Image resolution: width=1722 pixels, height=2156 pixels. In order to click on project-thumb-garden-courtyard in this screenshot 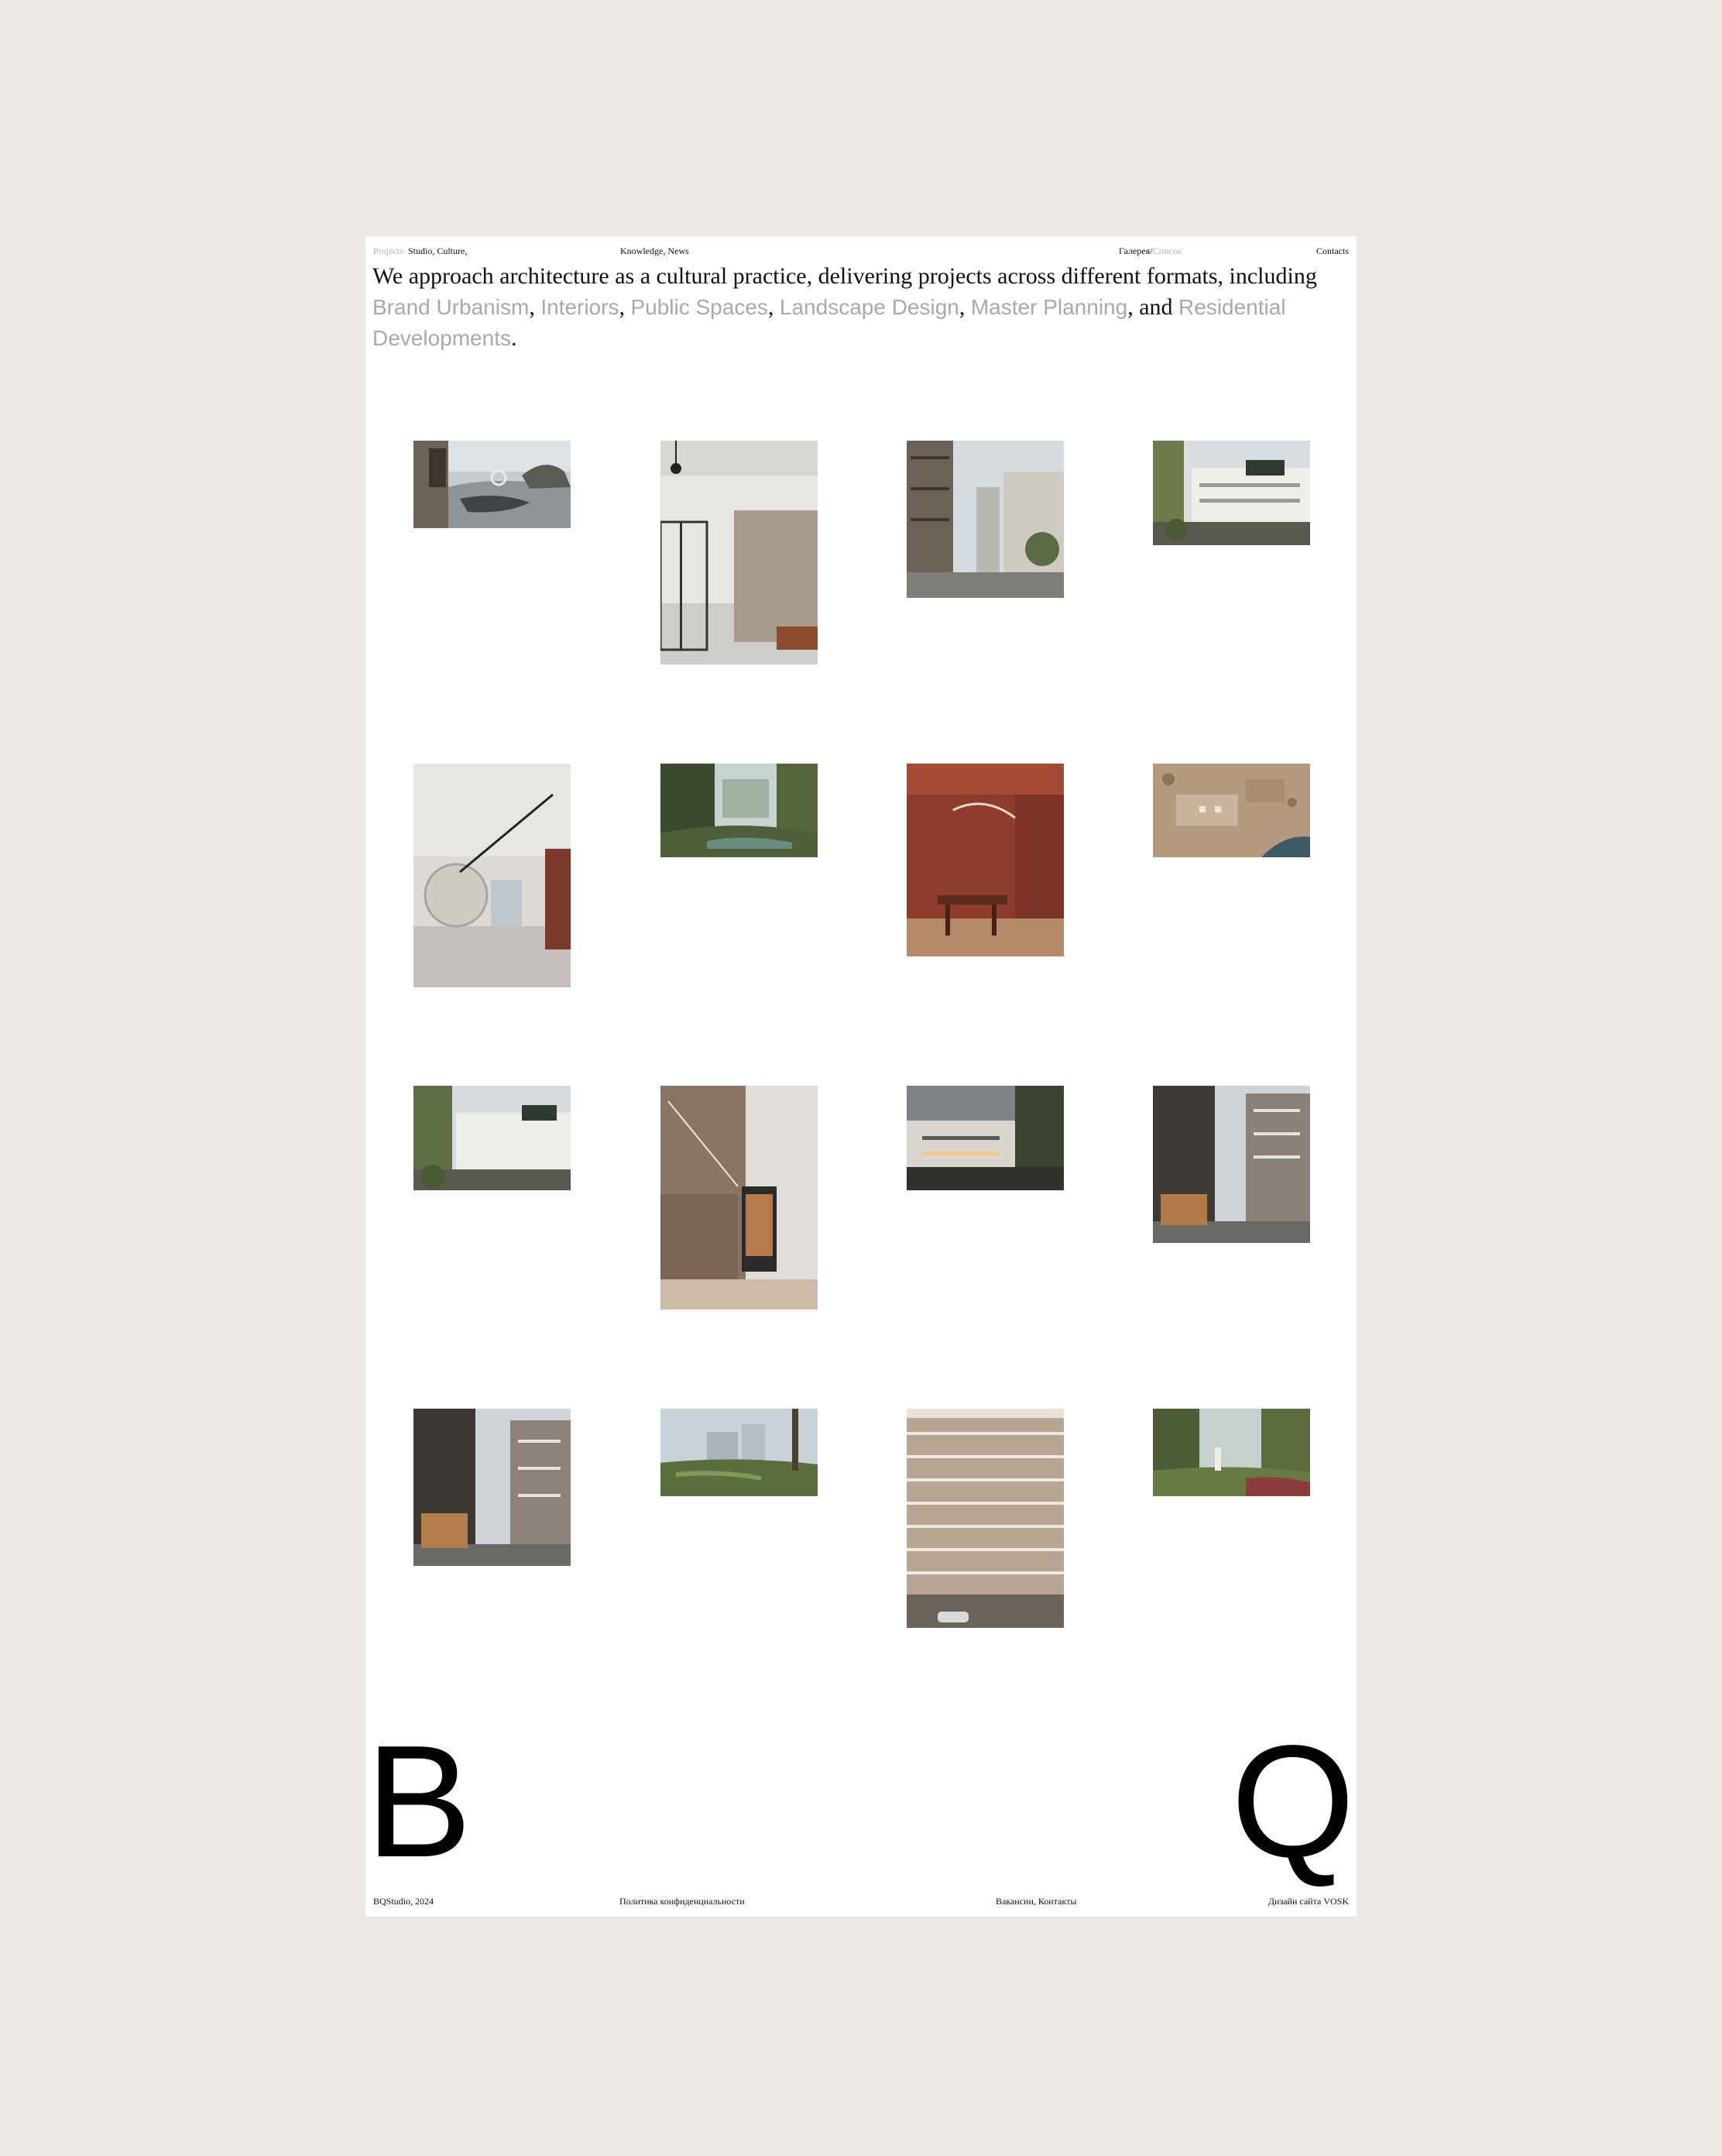, I will do `click(1231, 1453)`.